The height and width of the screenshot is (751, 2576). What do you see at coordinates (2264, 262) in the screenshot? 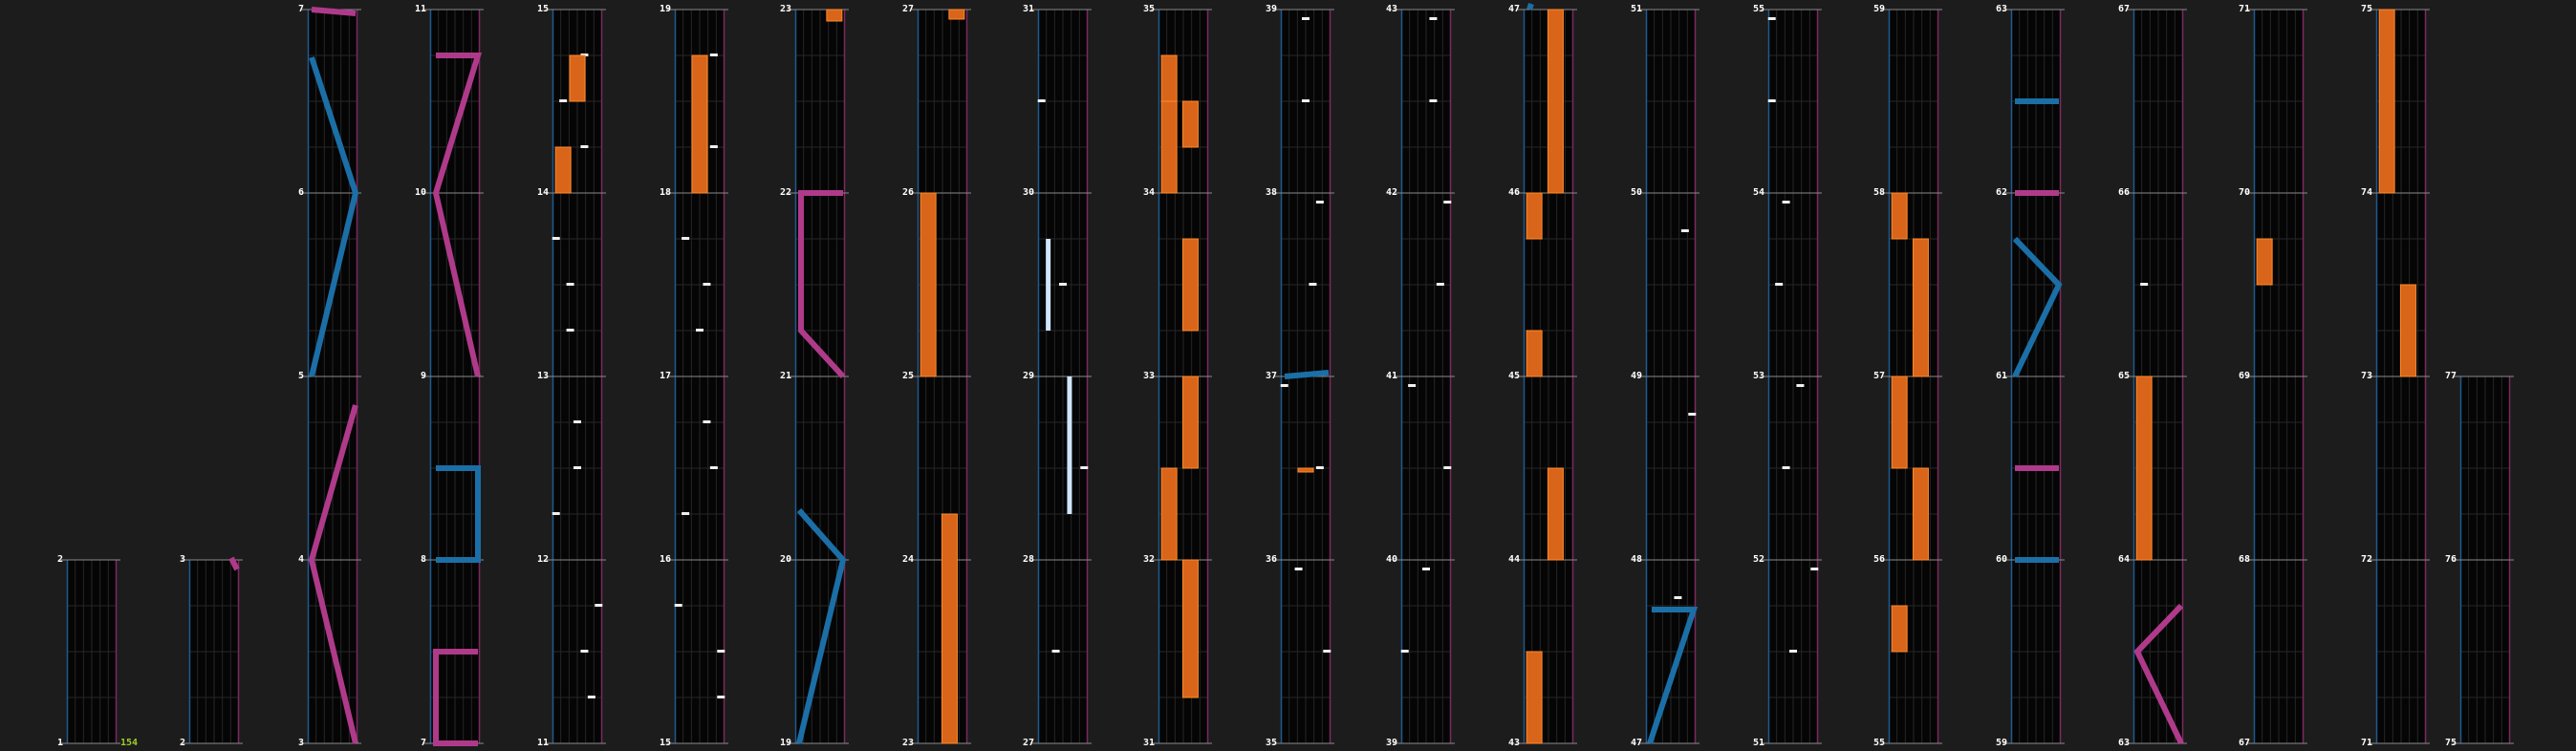
I see `note-layer` at bounding box center [2264, 262].